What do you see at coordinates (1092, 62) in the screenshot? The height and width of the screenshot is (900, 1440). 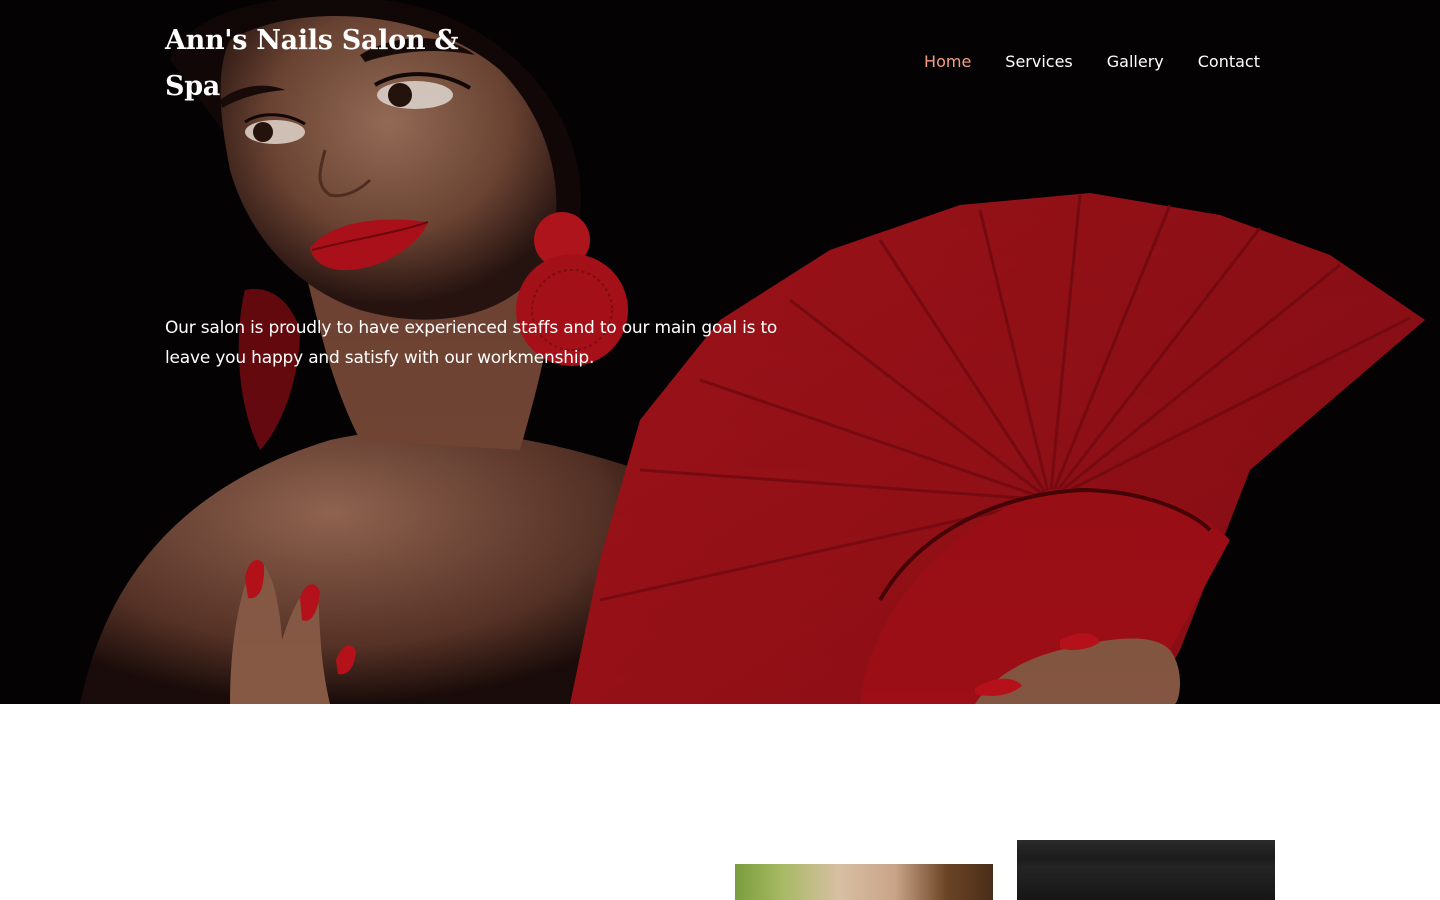 I see `main-nav: Home Services Gallery Contact` at bounding box center [1092, 62].